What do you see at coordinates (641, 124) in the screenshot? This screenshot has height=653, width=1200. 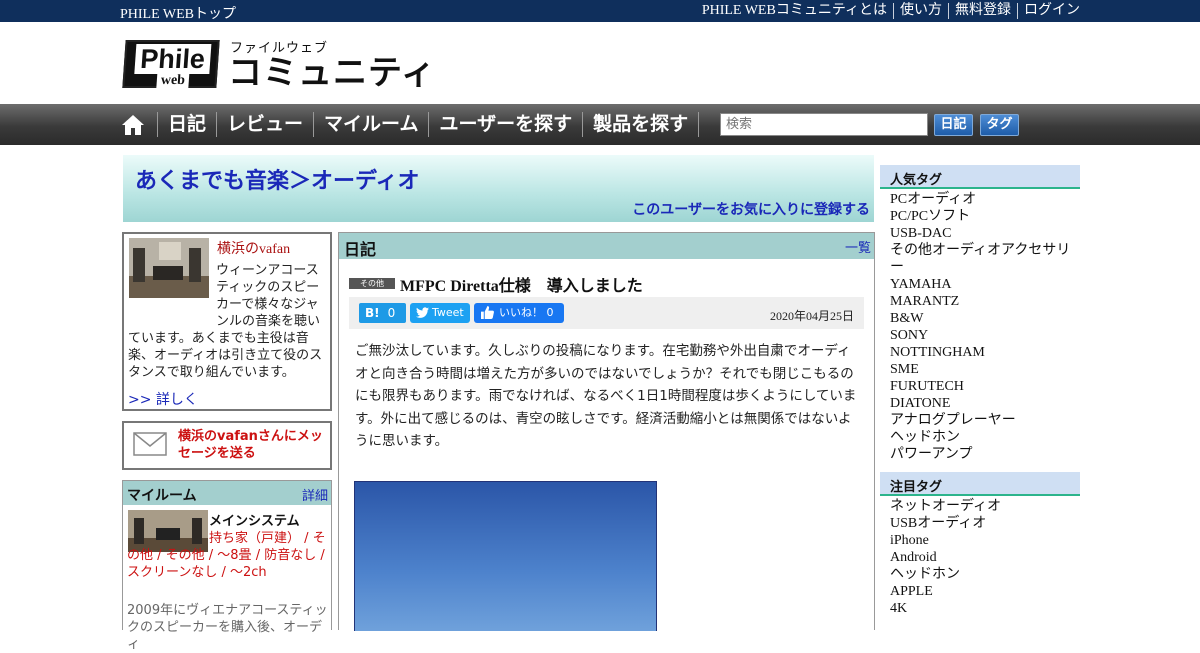 I see `nav-find-product: 製品を探す` at bounding box center [641, 124].